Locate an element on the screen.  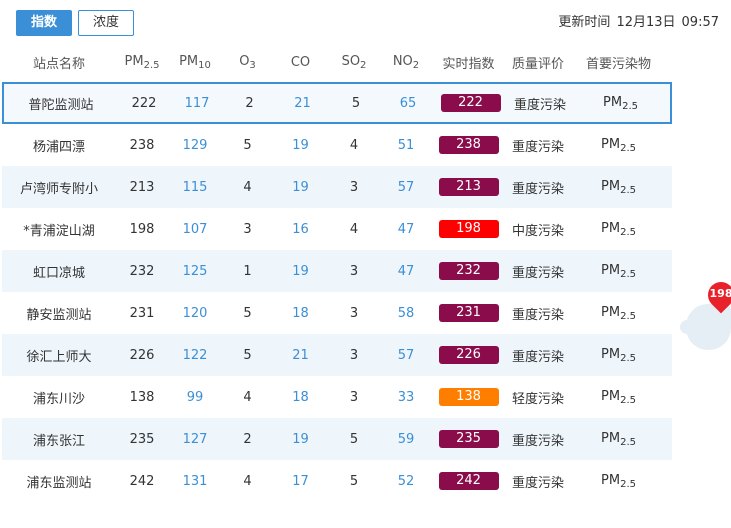
co-value: 16 is located at coordinates (300, 229).